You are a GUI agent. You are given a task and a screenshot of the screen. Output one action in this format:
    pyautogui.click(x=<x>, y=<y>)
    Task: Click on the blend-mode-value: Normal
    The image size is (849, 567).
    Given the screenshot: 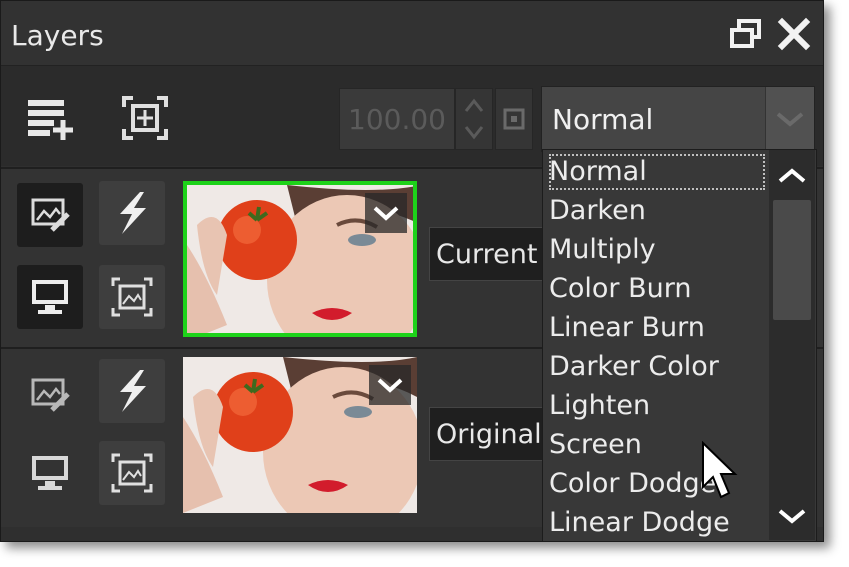 What is the action you would take?
    pyautogui.click(x=603, y=119)
    